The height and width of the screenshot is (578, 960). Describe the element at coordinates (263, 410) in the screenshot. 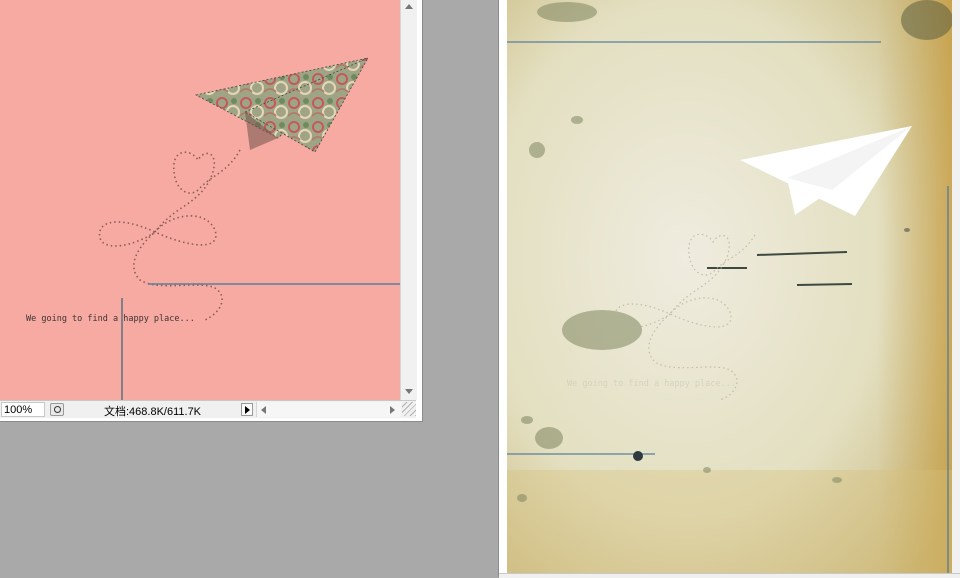

I see `scroll-left-icon` at that location.